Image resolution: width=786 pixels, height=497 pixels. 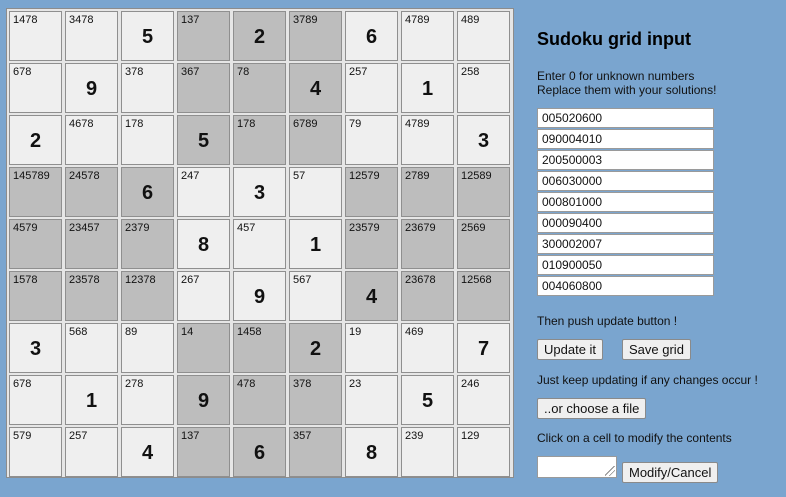 I want to click on sudoku-cell-r4c9: 12589, so click(x=483, y=192).